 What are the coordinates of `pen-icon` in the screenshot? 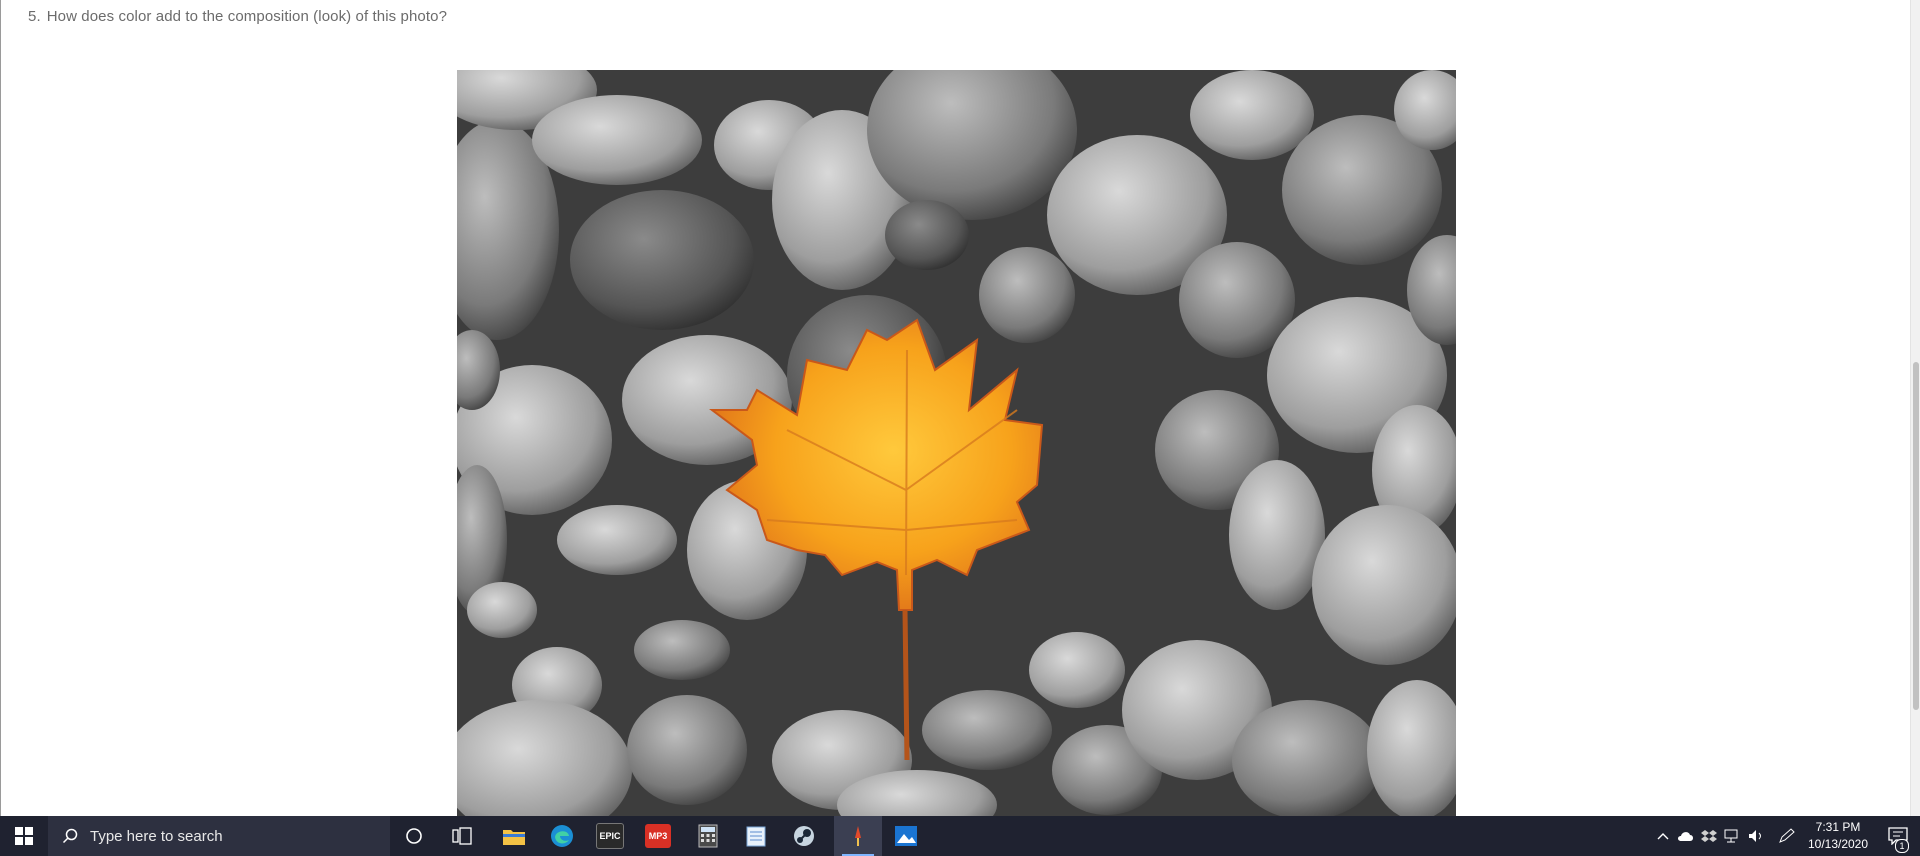 It's located at (1787, 835).